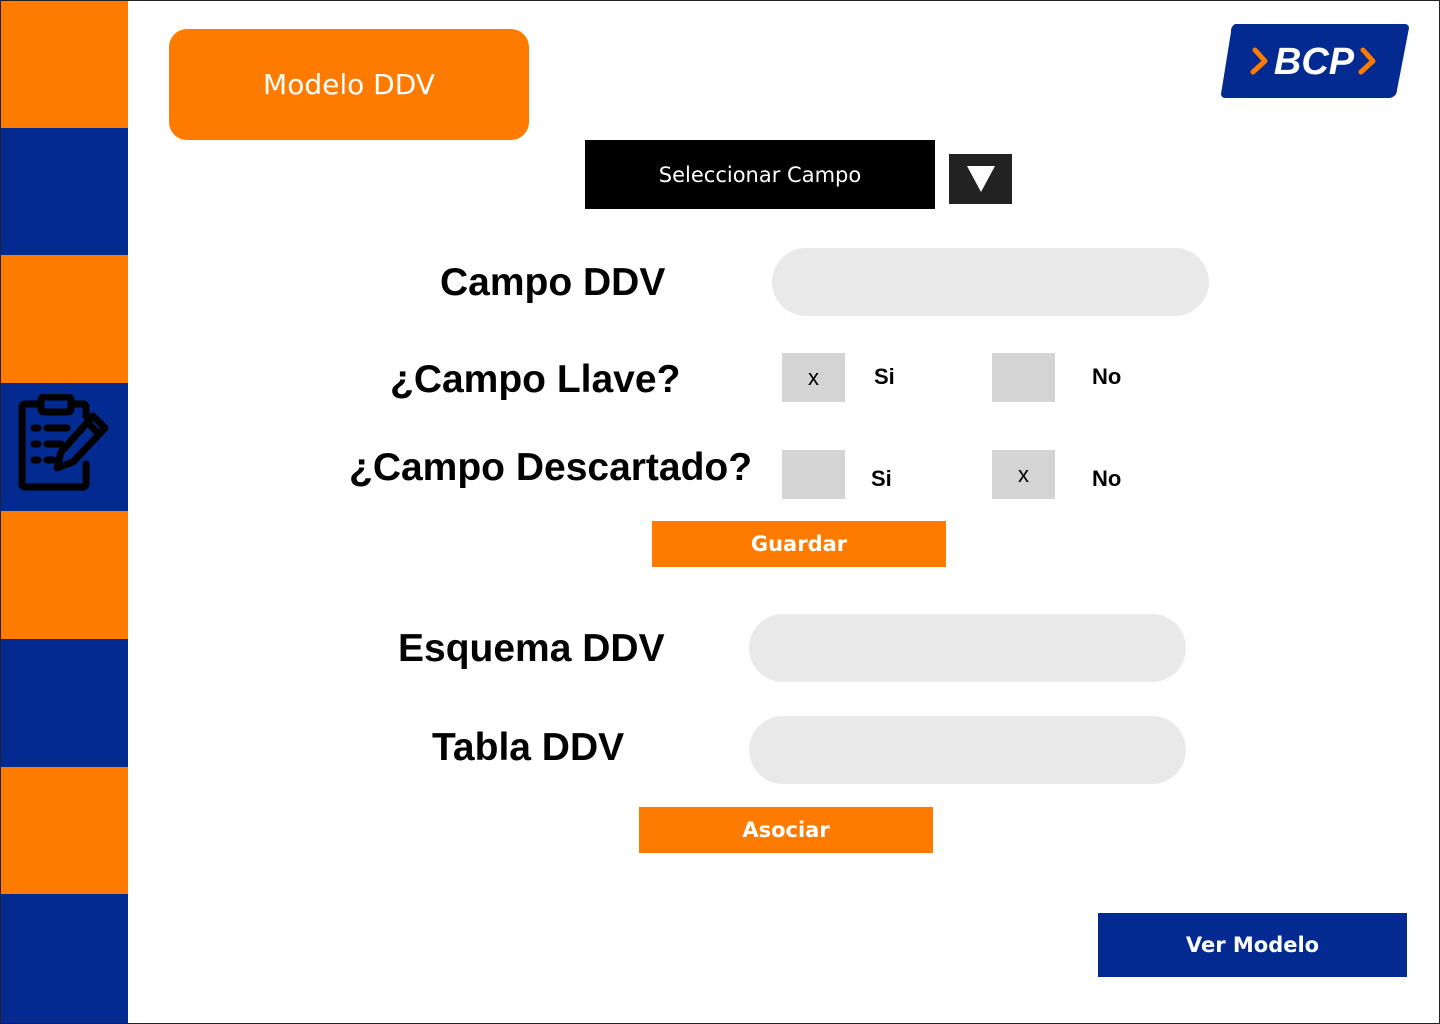  I want to click on esquema-ddv-label: Esquema DDV, so click(531, 648).